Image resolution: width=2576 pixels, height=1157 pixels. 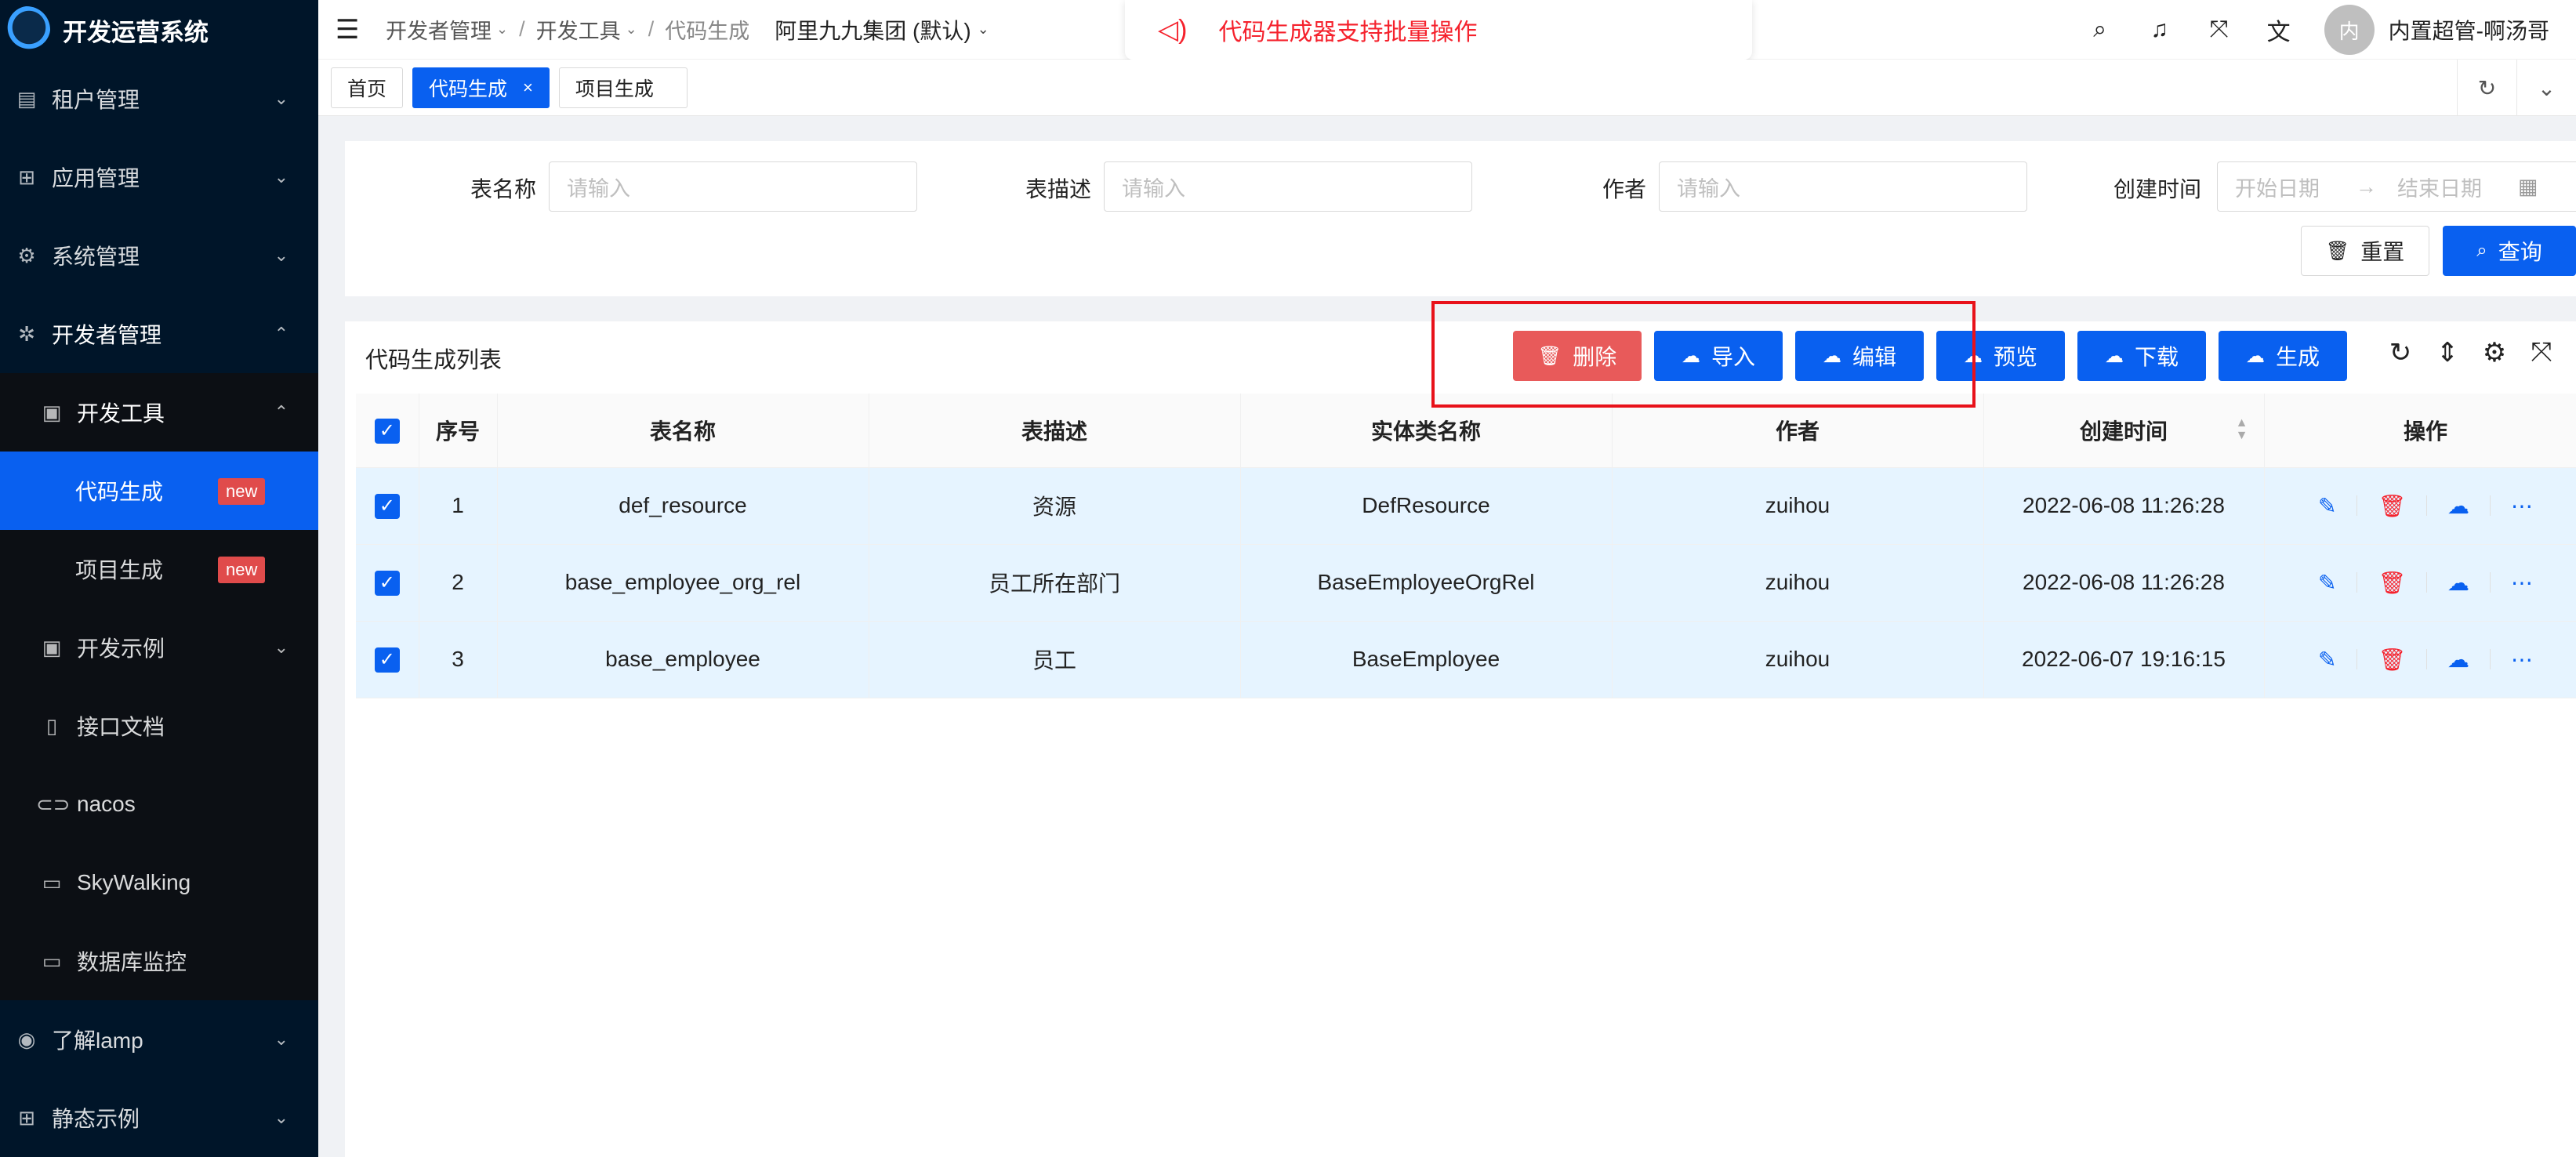 I want to click on column-height-icon: ⇕, so click(x=2447, y=352).